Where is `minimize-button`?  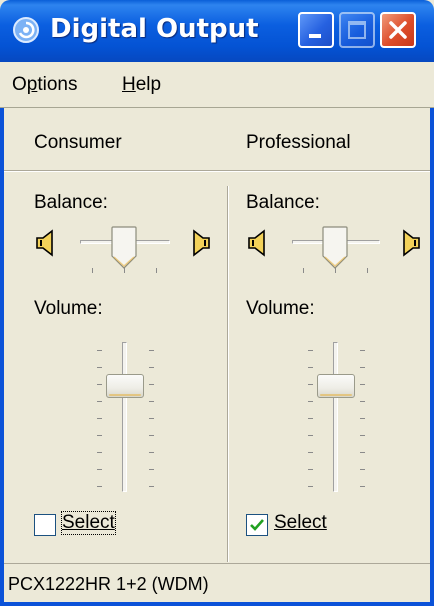 minimize-button is located at coordinates (316, 30).